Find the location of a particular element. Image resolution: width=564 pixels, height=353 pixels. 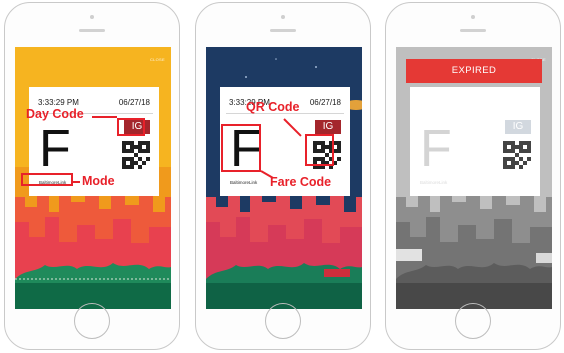

annotation-box-qr-code is located at coordinates (319, 150).